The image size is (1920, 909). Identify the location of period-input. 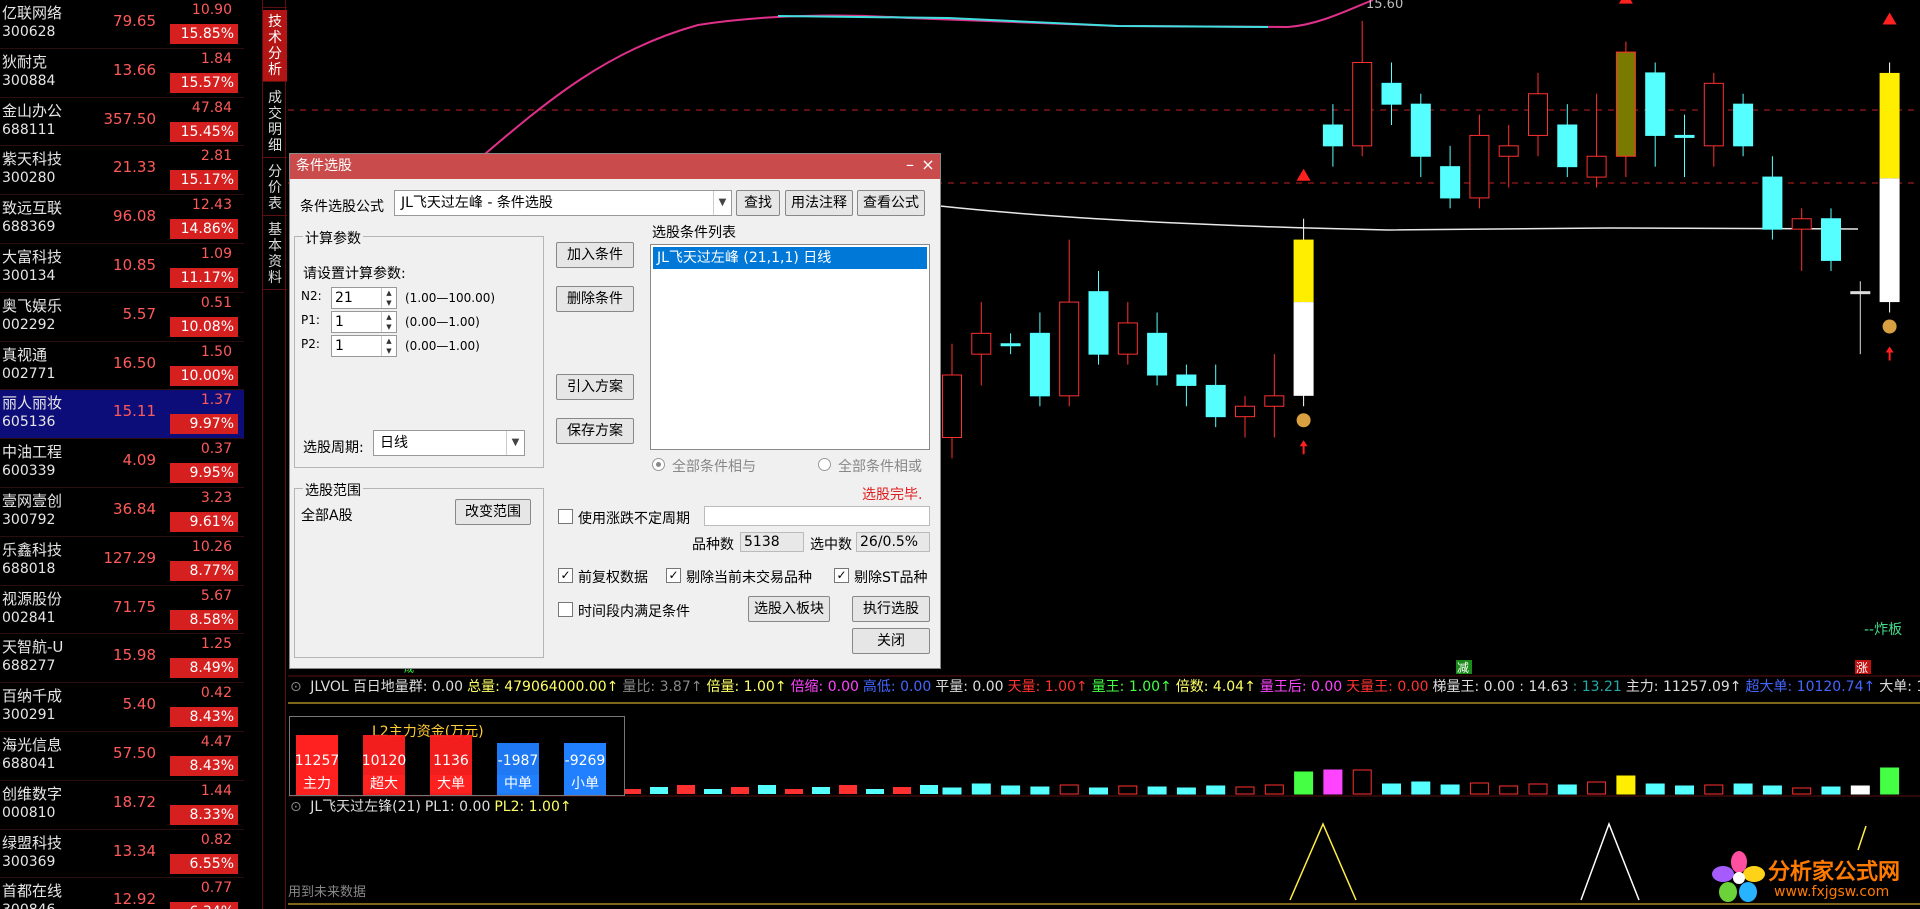
(817, 516).